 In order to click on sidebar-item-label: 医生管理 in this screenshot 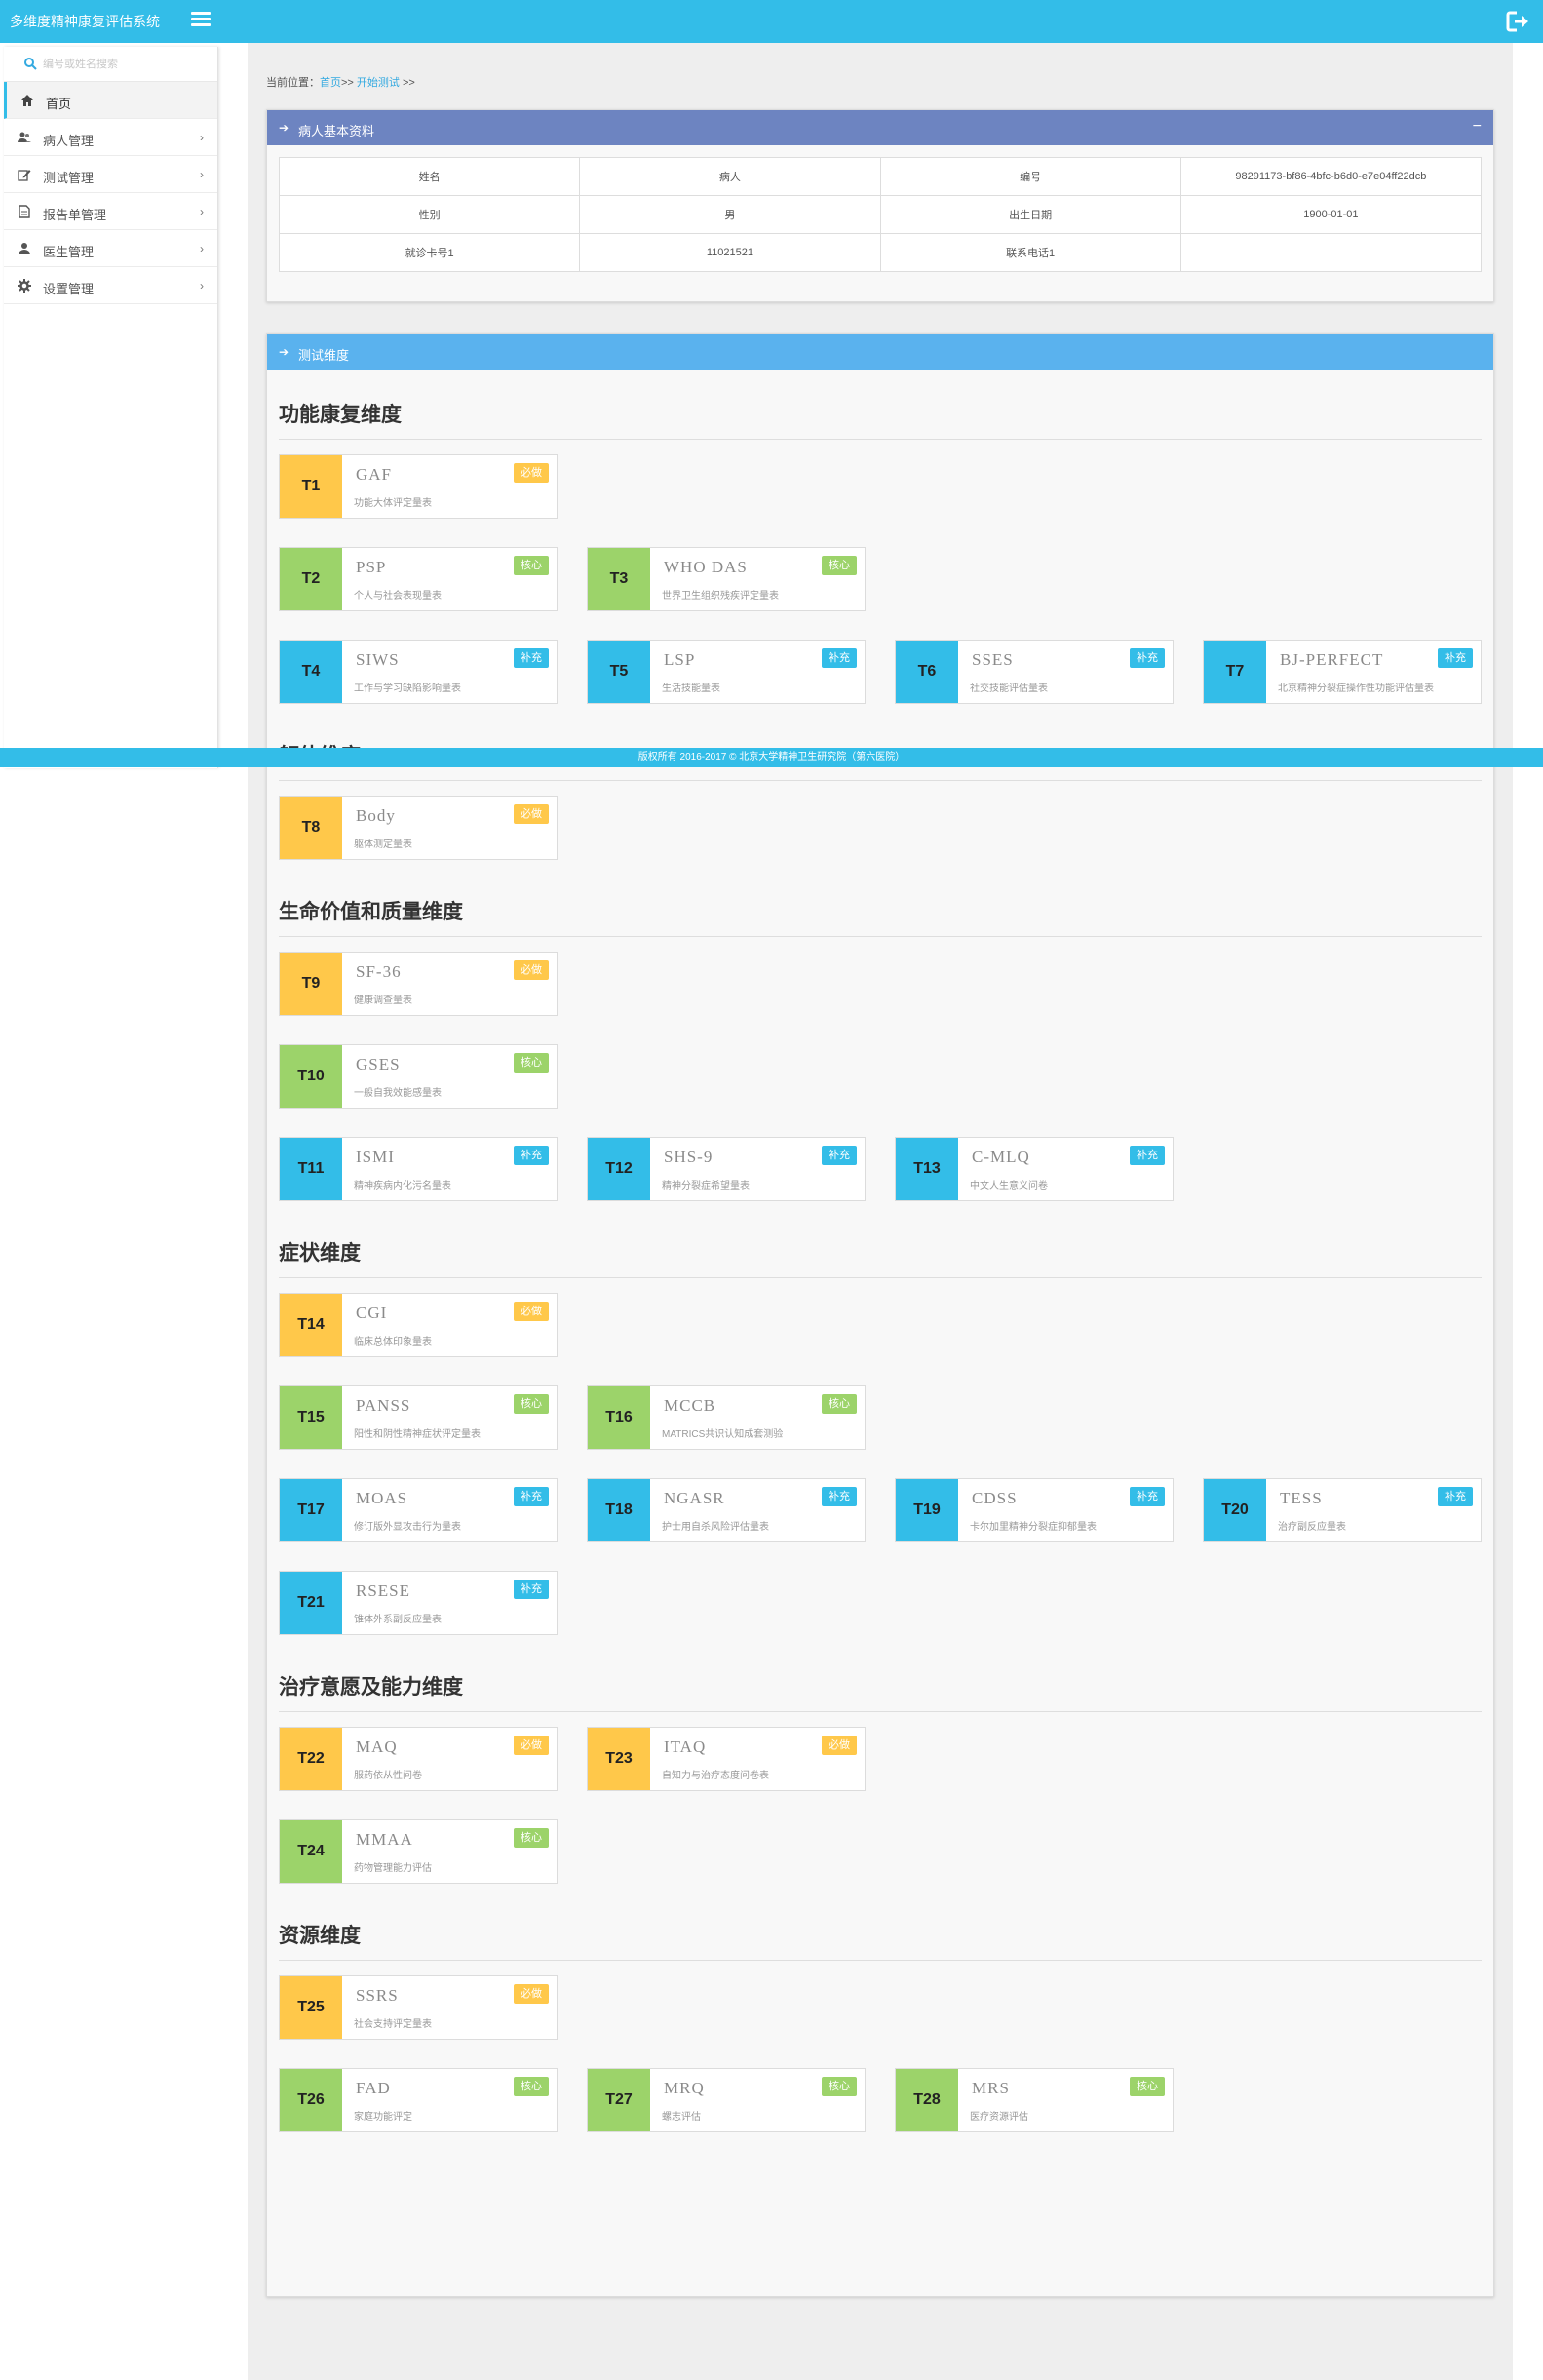, I will do `click(69, 252)`.